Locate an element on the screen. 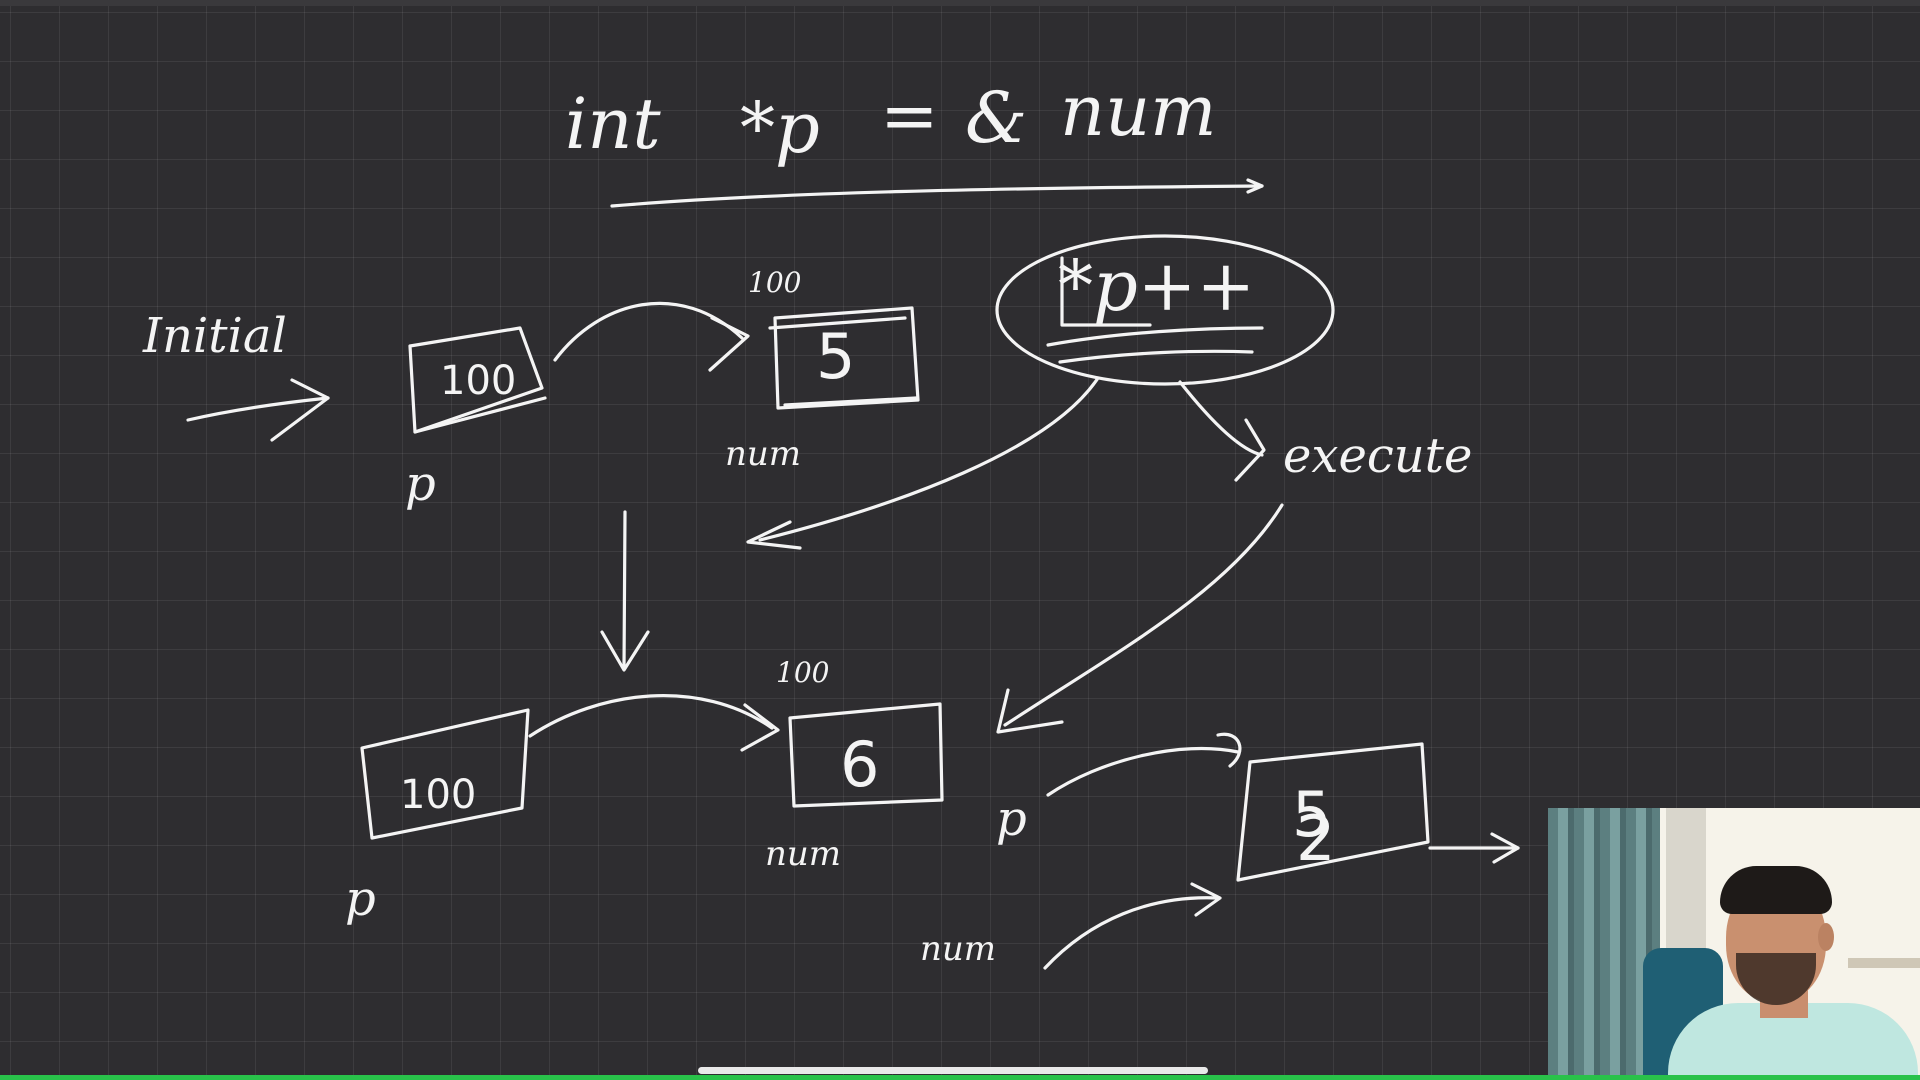 The width and height of the screenshot is (1920, 1080). step-down-arrow is located at coordinates (624, 590).